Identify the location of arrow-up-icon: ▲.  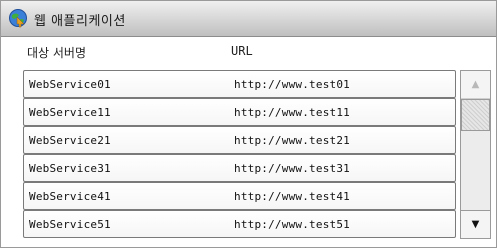
(475, 84).